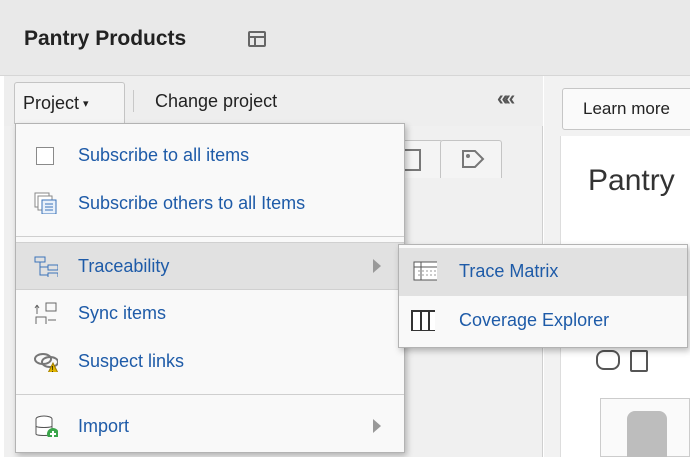  I want to click on traceability-icon, so click(46, 266).